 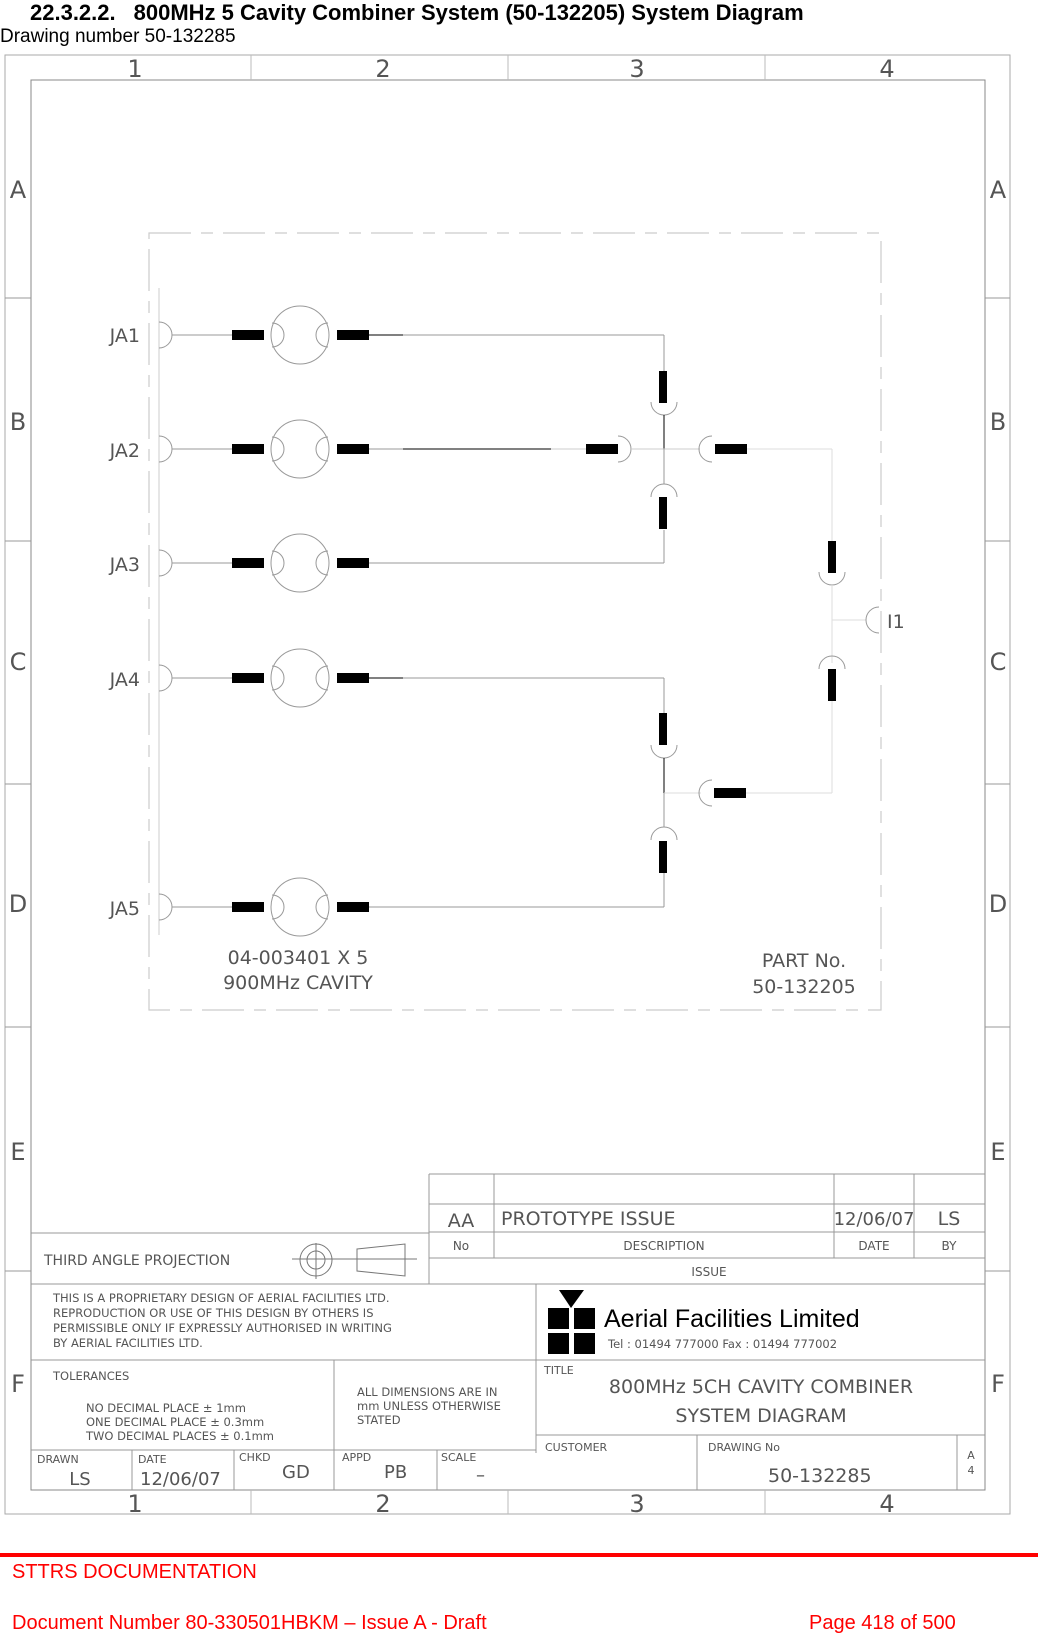 What do you see at coordinates (874, 1219) in the screenshot?
I see `rev-date: 12/06/07` at bounding box center [874, 1219].